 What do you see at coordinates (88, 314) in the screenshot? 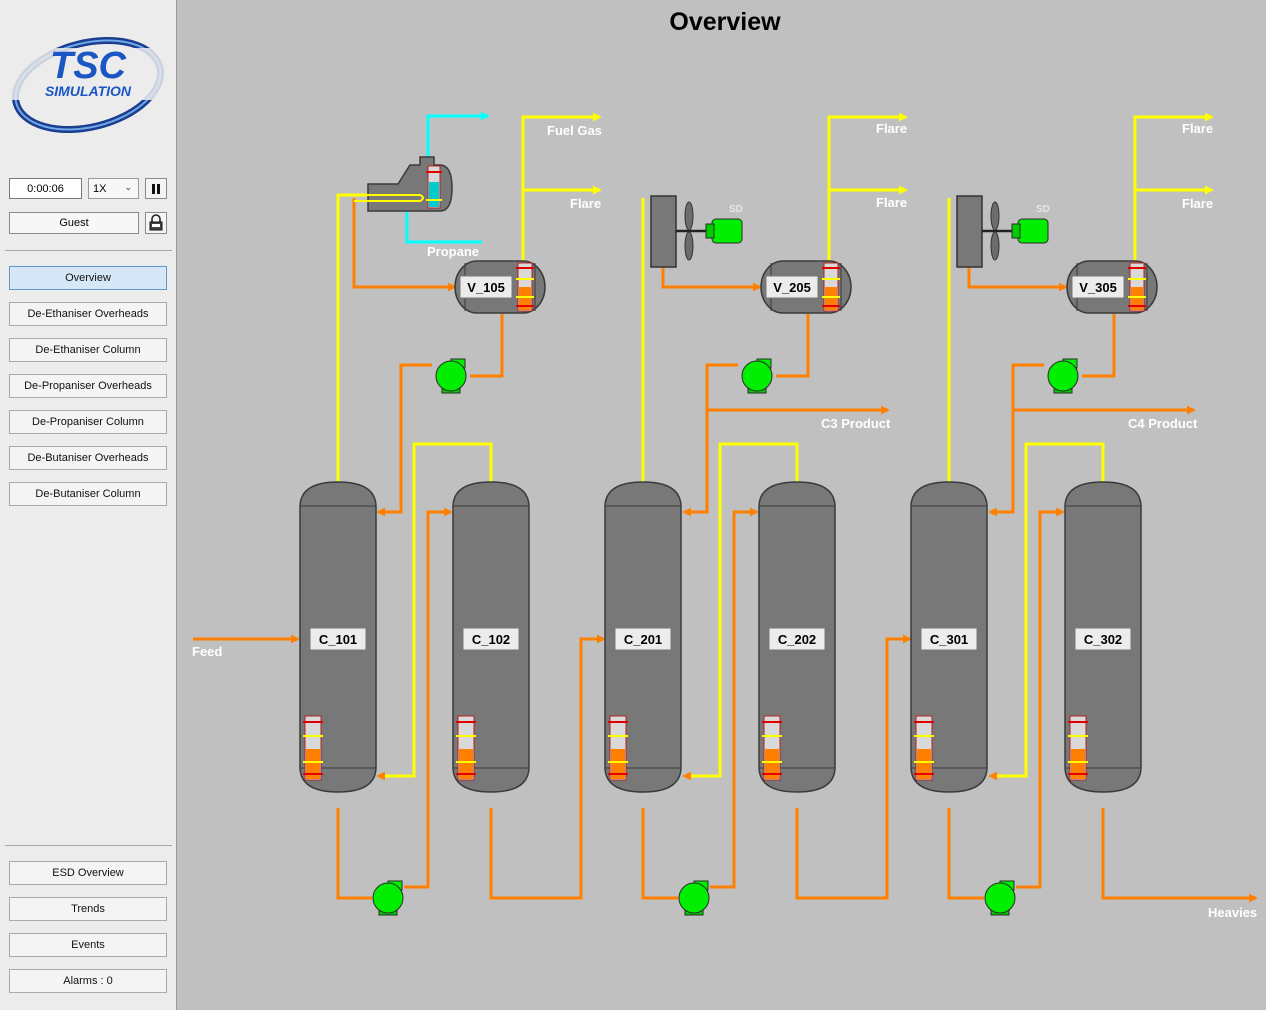
I see `nav-de-ethaniser-overheads: De-Ethaniser Overheads` at bounding box center [88, 314].